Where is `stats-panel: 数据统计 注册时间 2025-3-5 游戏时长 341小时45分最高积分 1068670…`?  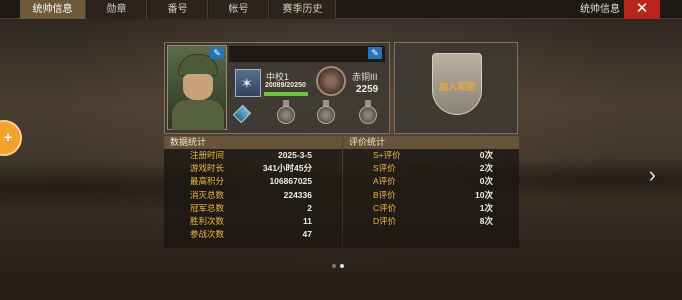 stats-panel: 数据统计 注册时间 2025-3-5 游戏时长 341小时45分最高积分 1068670… is located at coordinates (253, 192).